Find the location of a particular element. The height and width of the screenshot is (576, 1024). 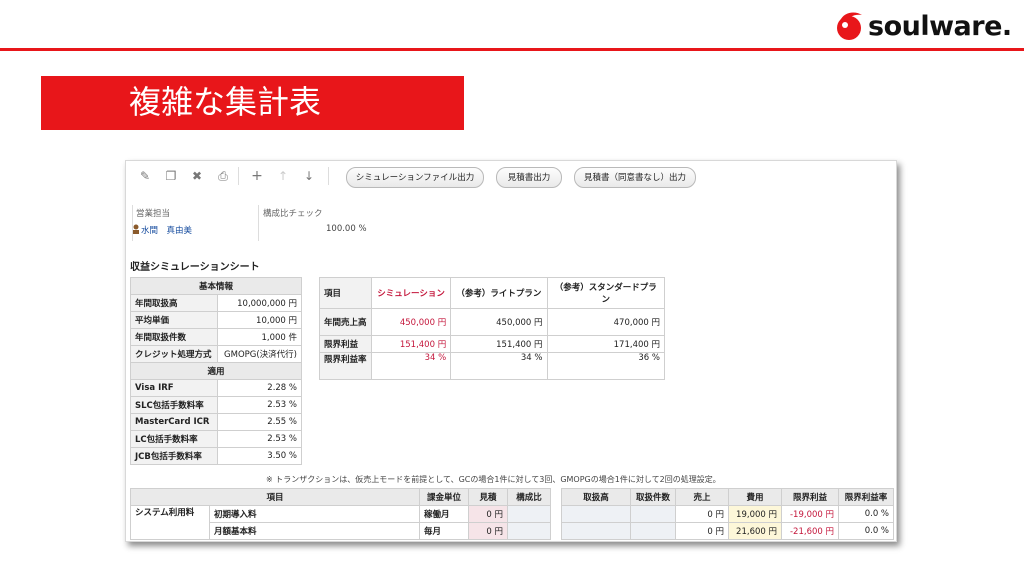

table-row: 年間取扱件数 1,000 件 is located at coordinates (215, 337).